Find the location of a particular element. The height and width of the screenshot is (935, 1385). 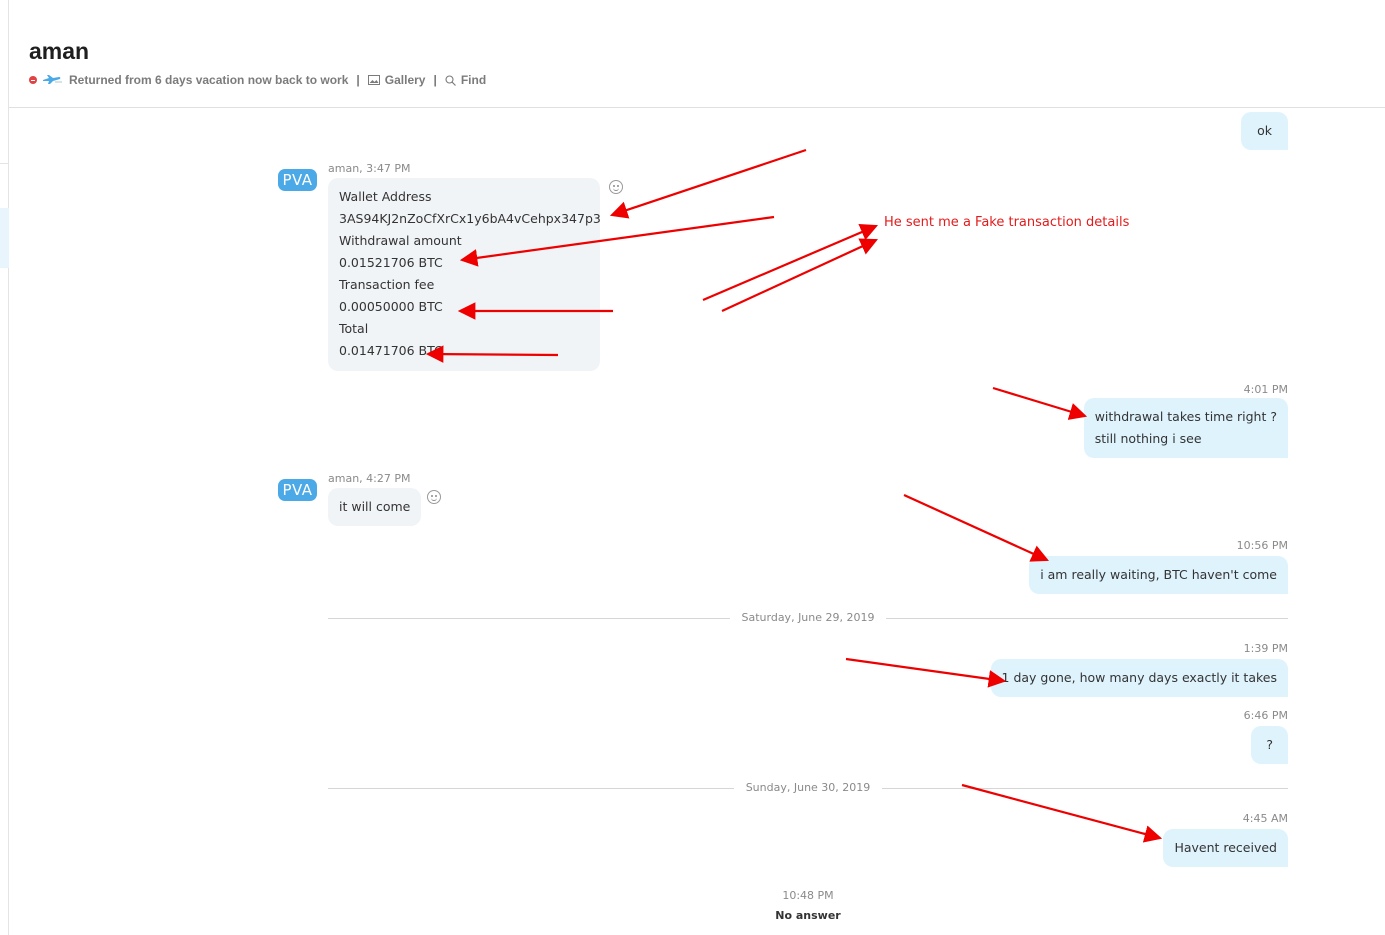

message-meta: aman, 4:27 PM is located at coordinates (369, 478).